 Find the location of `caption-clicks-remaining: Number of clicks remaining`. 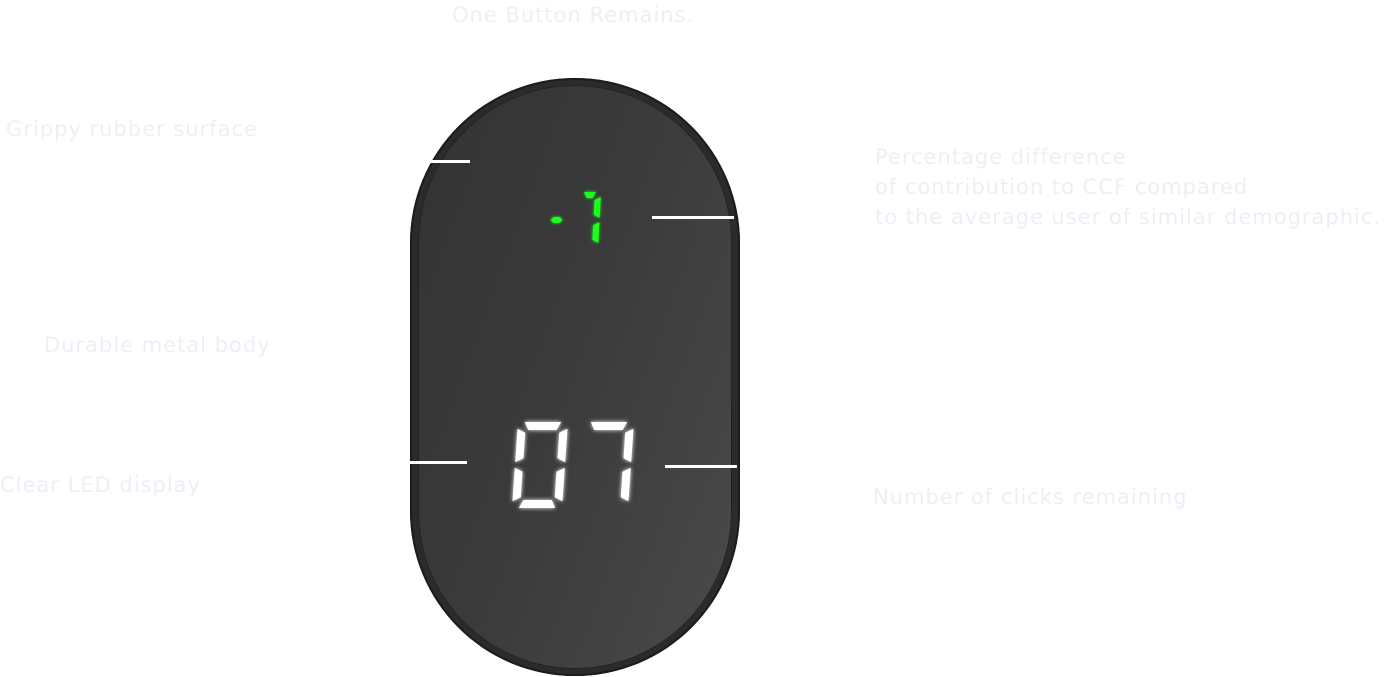

caption-clicks-remaining: Number of clicks remaining is located at coordinates (1030, 497).